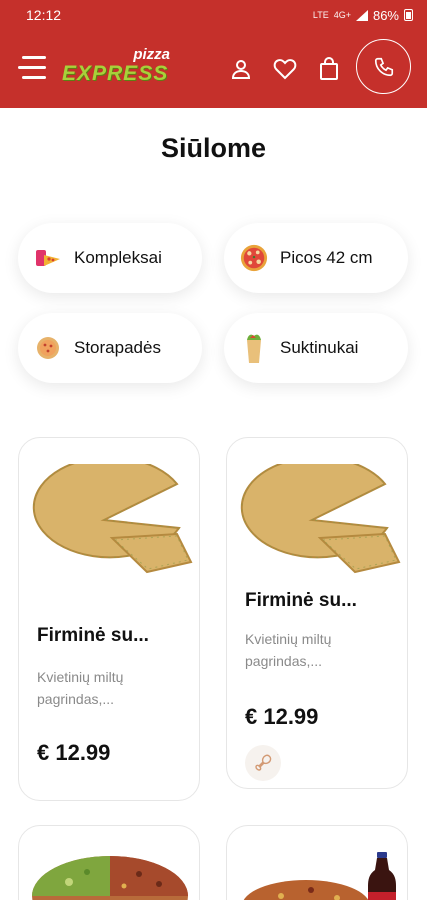  I want to click on signal-icon, so click(361, 15).